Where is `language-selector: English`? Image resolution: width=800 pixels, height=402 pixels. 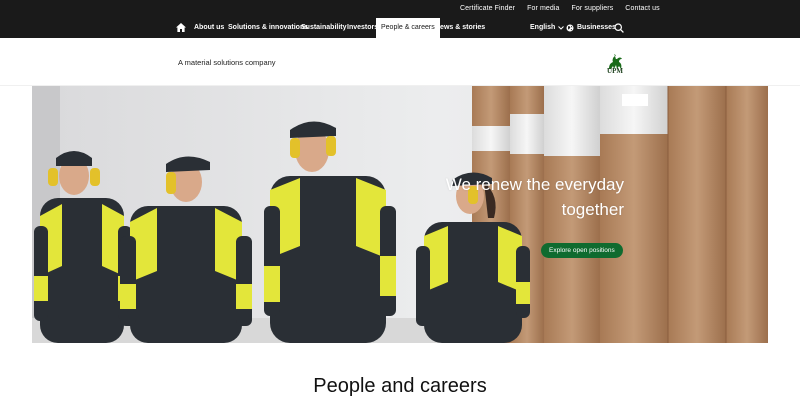
language-selector: English is located at coordinates (547, 28).